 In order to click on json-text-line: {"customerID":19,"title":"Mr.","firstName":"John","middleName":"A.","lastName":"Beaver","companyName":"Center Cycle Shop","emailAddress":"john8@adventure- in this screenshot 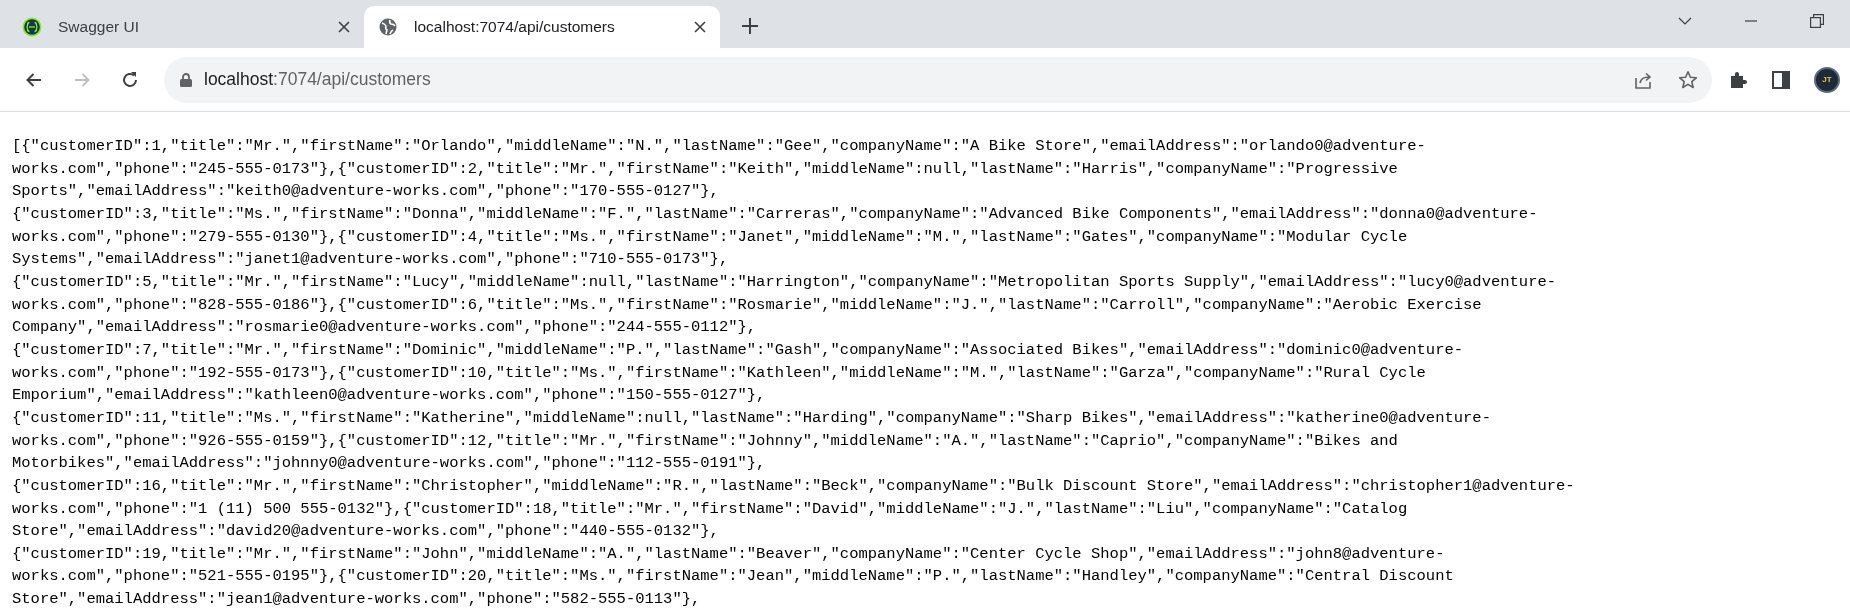, I will do `click(728, 554)`.